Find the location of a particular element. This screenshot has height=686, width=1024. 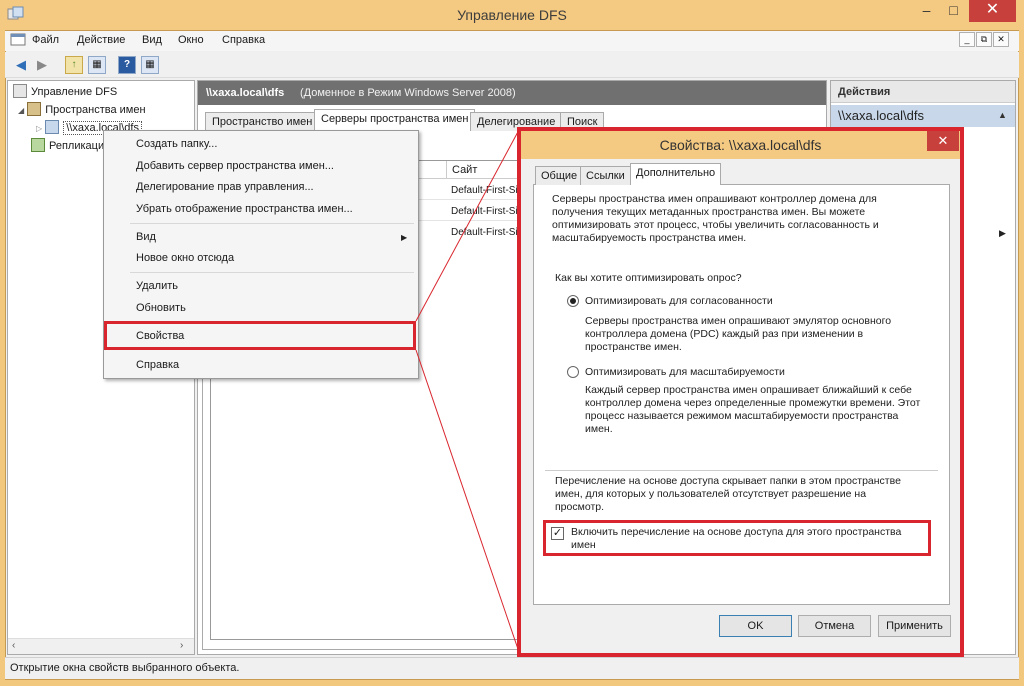

details-subtitle: (Доменное в Режим Windows Server 2008) is located at coordinates (408, 93).